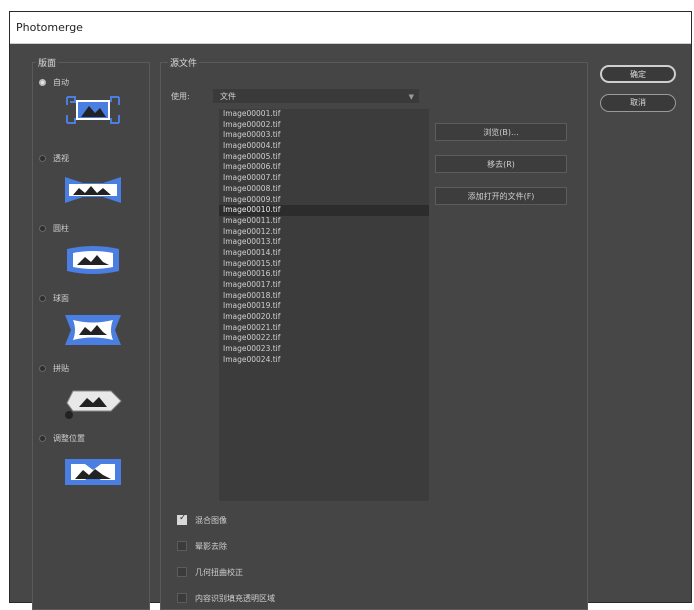 Image resolution: width=694 pixels, height=610 pixels. What do you see at coordinates (93, 110) in the screenshot?
I see `auto-layout-icon` at bounding box center [93, 110].